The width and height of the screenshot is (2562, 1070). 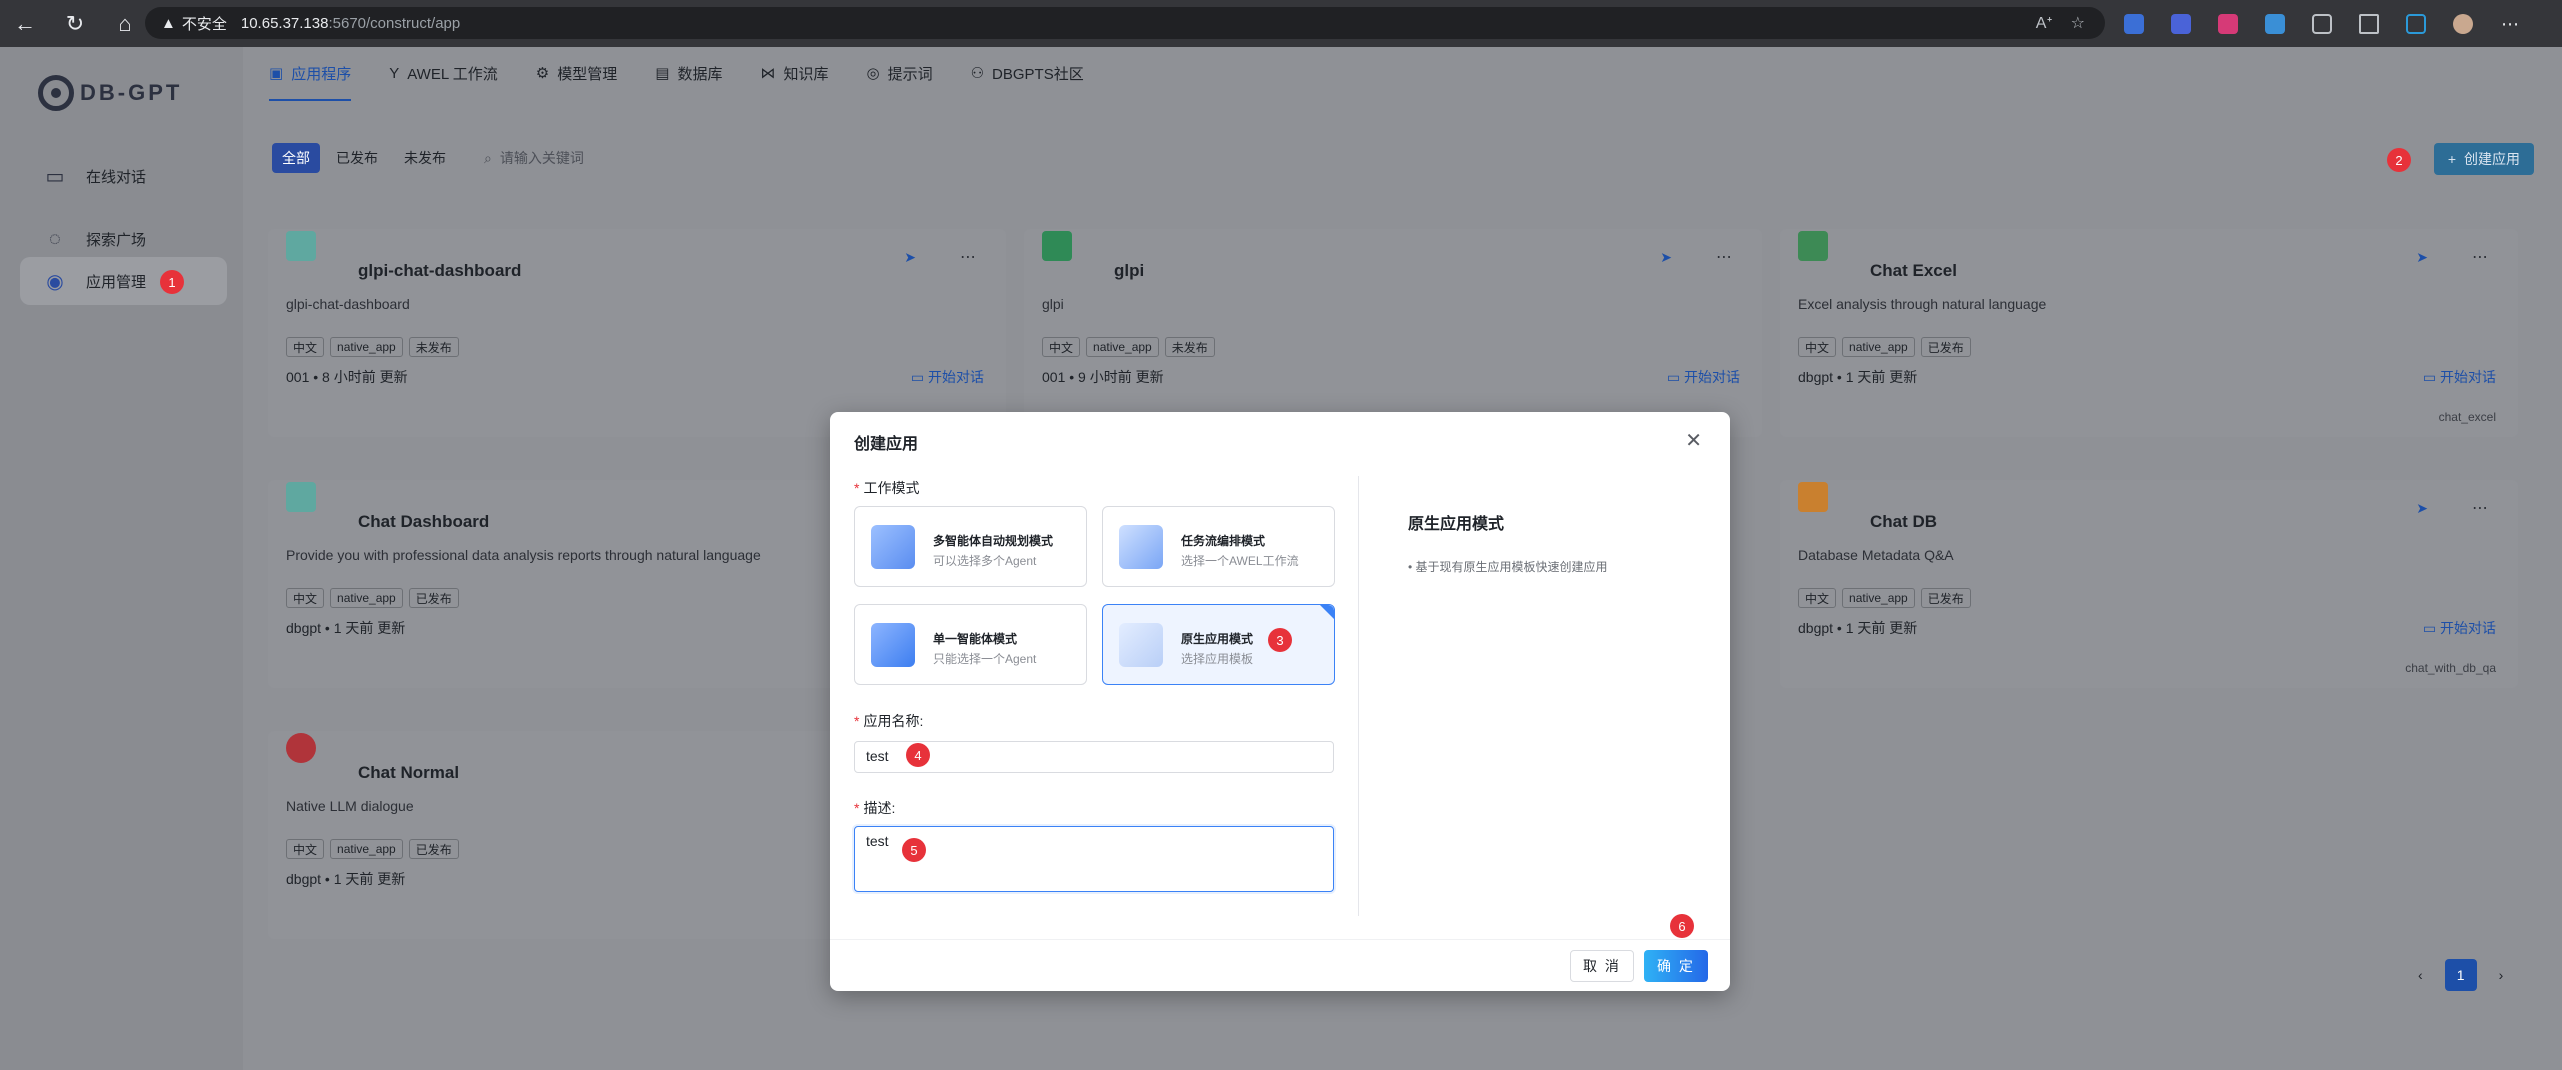 What do you see at coordinates (893, 547) in the screenshot?
I see `cube-icon` at bounding box center [893, 547].